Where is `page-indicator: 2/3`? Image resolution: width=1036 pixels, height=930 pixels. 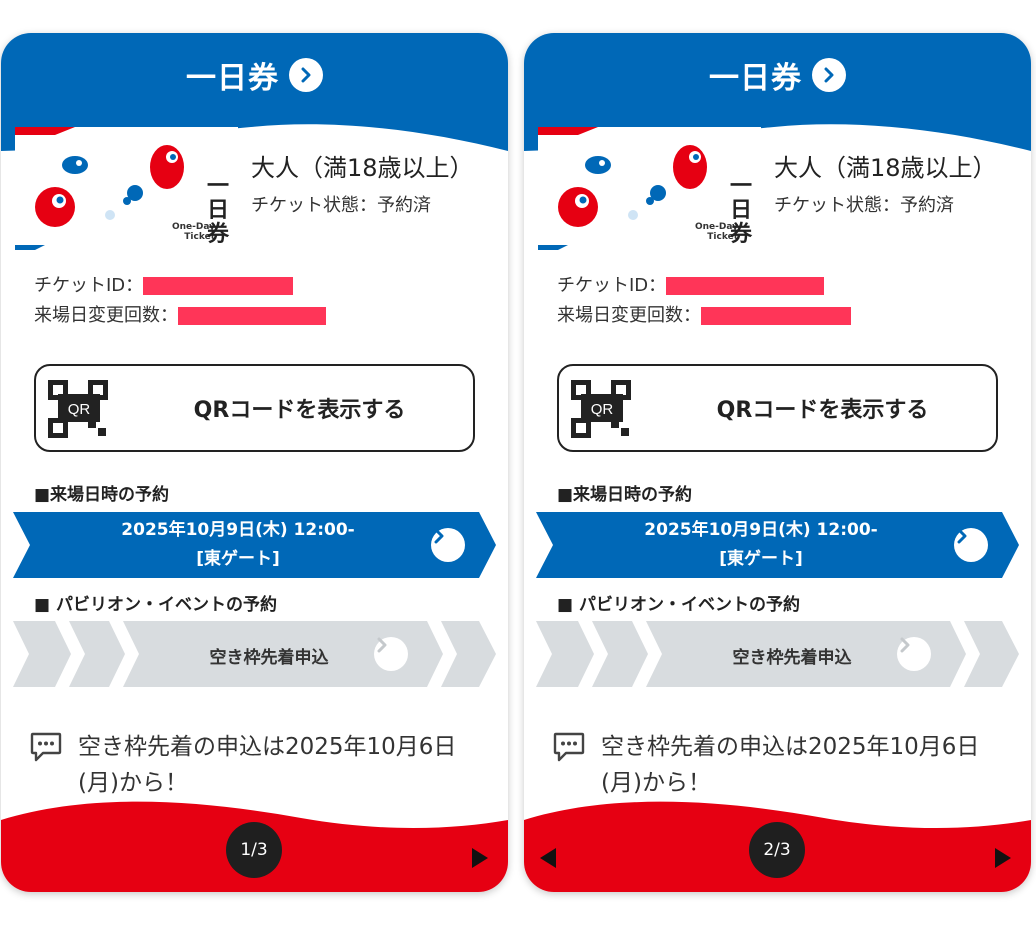 page-indicator: 2/3 is located at coordinates (777, 850).